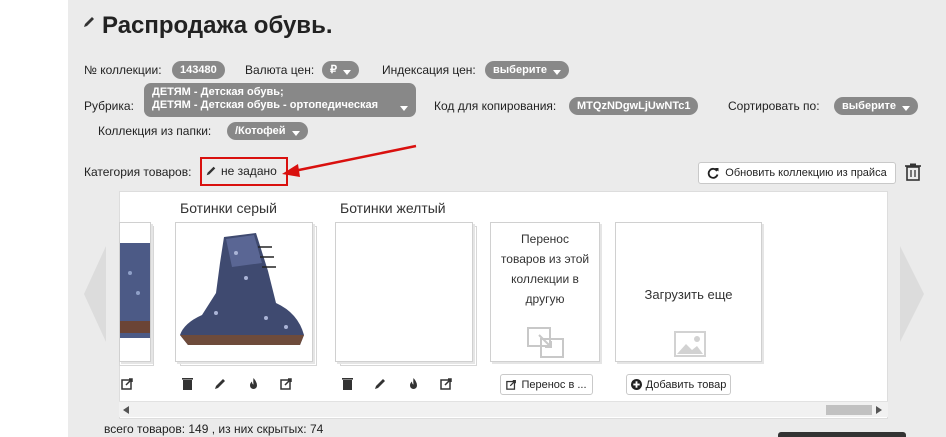 The width and height of the screenshot is (946, 437). Describe the element at coordinates (869, 106) in the screenshot. I see `sort-value: выберите` at that location.